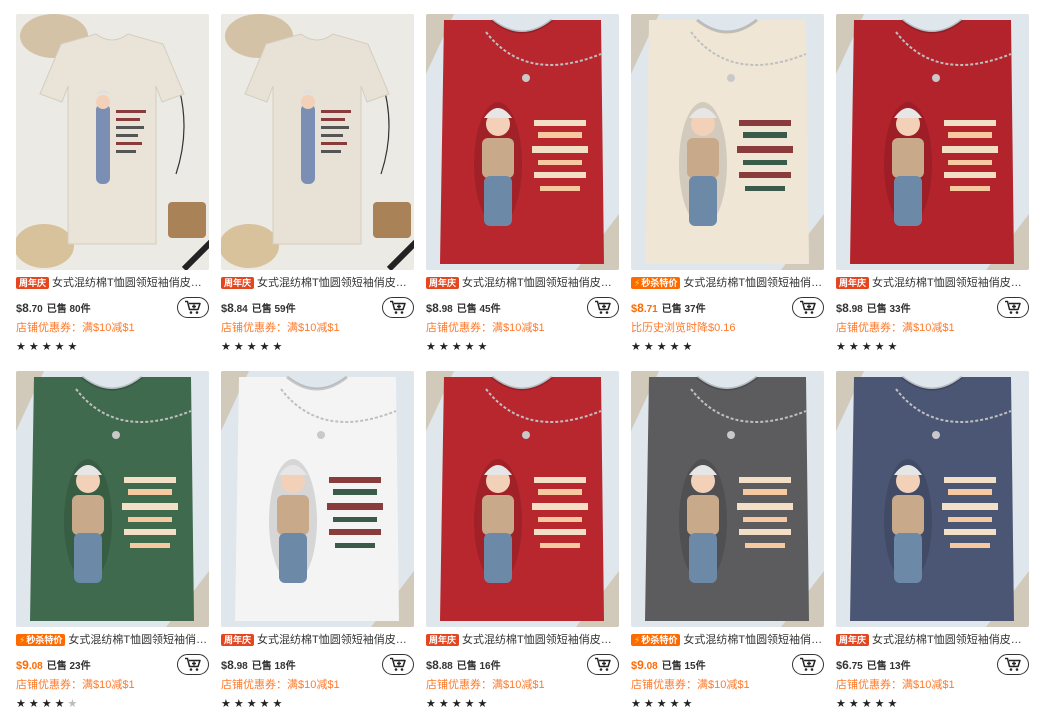 The width and height of the screenshot is (1052, 713). Describe the element at coordinates (317, 664) in the screenshot. I see `price-row: $8.98 已售 18件` at that location.